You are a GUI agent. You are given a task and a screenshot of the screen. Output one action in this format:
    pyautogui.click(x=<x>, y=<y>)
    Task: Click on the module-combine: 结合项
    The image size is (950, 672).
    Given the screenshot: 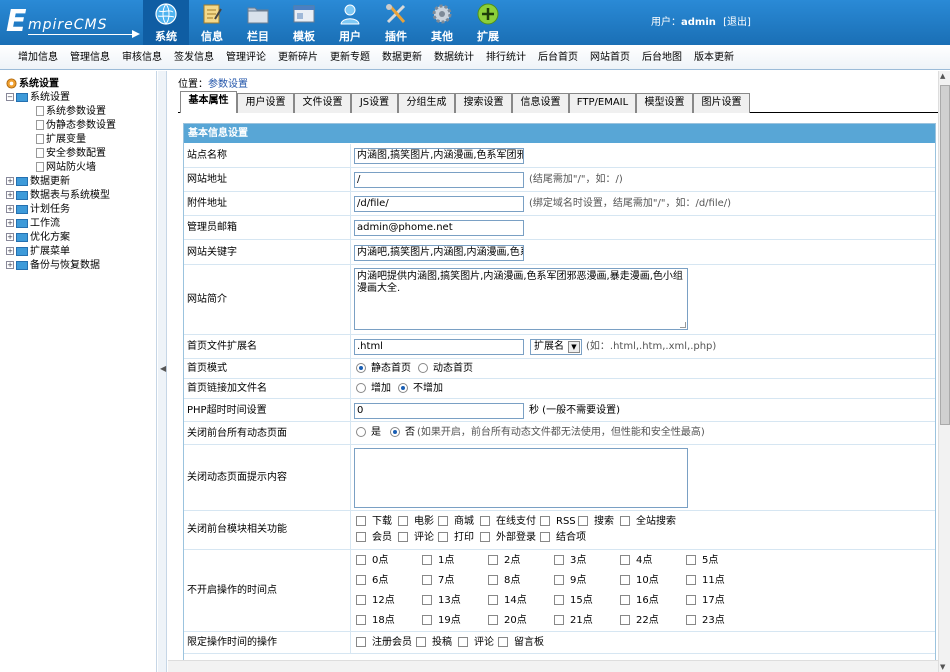 What is the action you would take?
    pyautogui.click(x=563, y=538)
    